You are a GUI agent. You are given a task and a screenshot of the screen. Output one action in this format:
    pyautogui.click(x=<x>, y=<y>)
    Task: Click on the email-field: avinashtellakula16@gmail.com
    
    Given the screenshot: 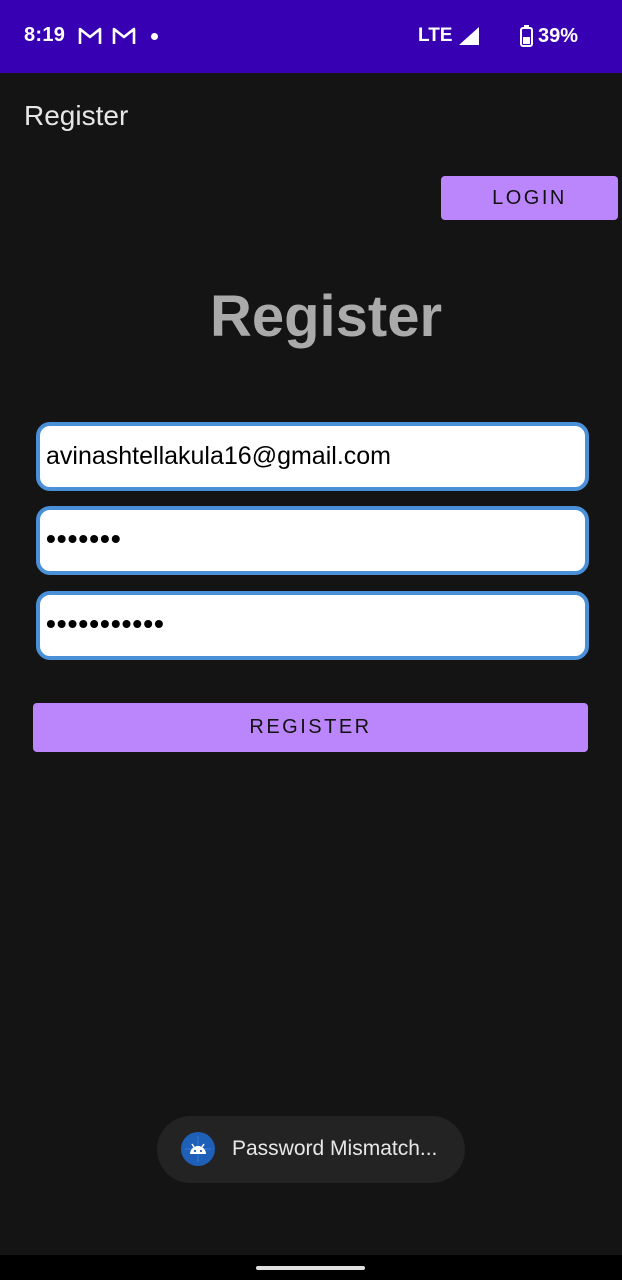 What is the action you would take?
    pyautogui.click(x=312, y=456)
    